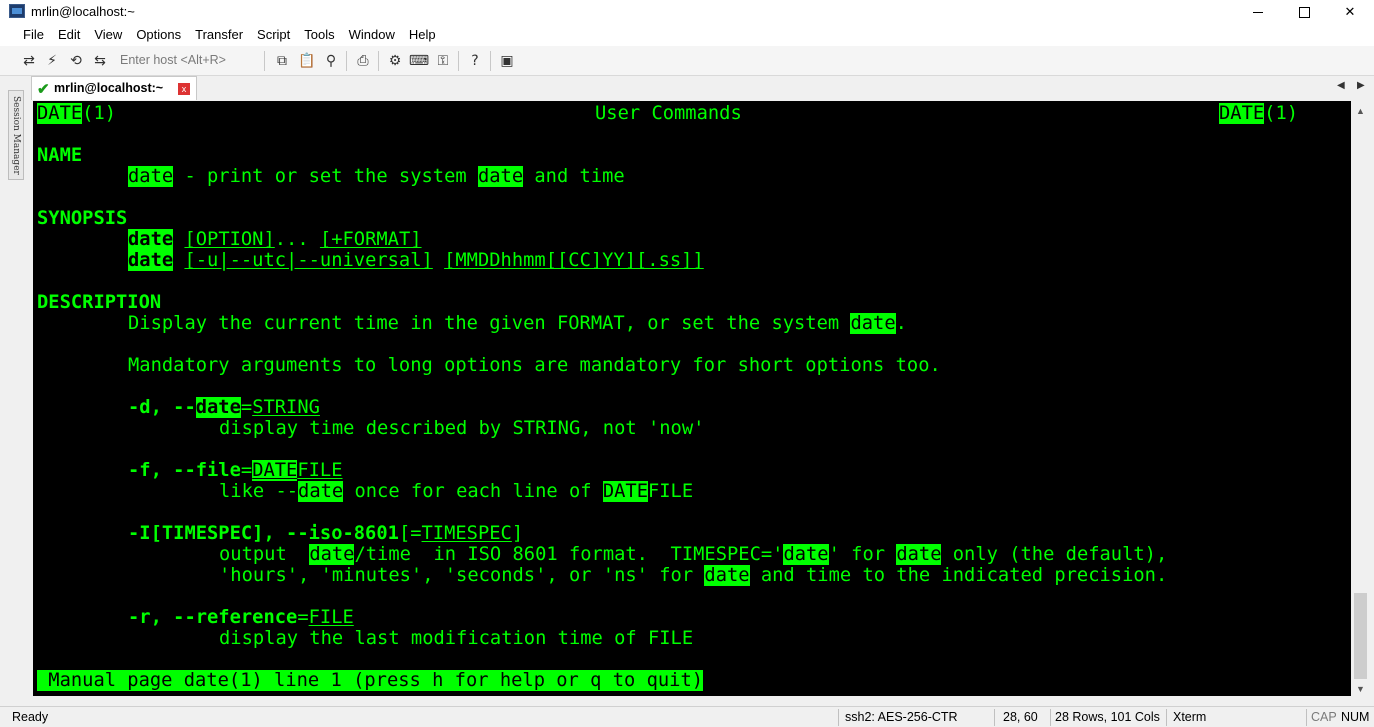 The height and width of the screenshot is (727, 1374). Describe the element at coordinates (419, 61) in the screenshot. I see `keymap-icon: ⌨` at that location.